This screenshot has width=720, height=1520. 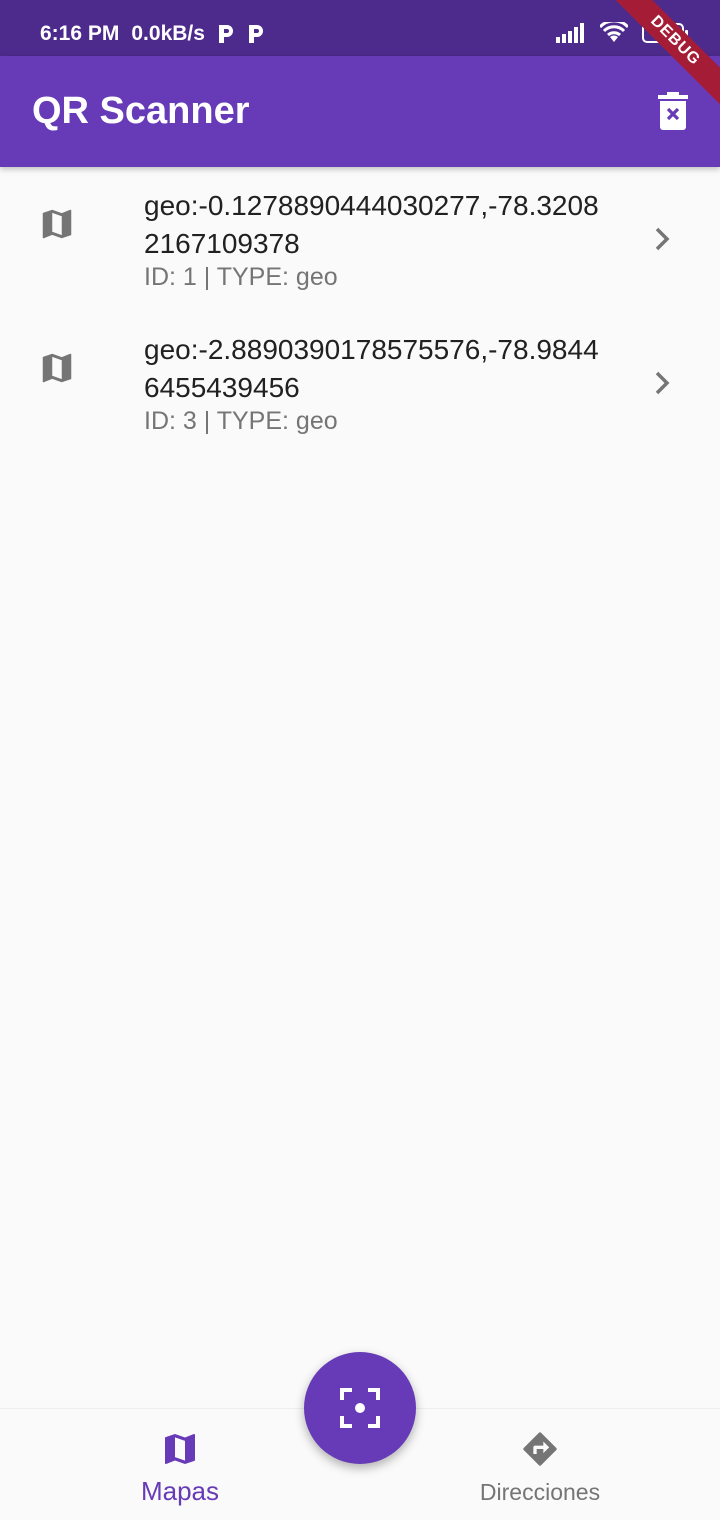 What do you see at coordinates (241, 421) in the screenshot?
I see `scan-subtitle: ID: 3 | TYPE: geo` at bounding box center [241, 421].